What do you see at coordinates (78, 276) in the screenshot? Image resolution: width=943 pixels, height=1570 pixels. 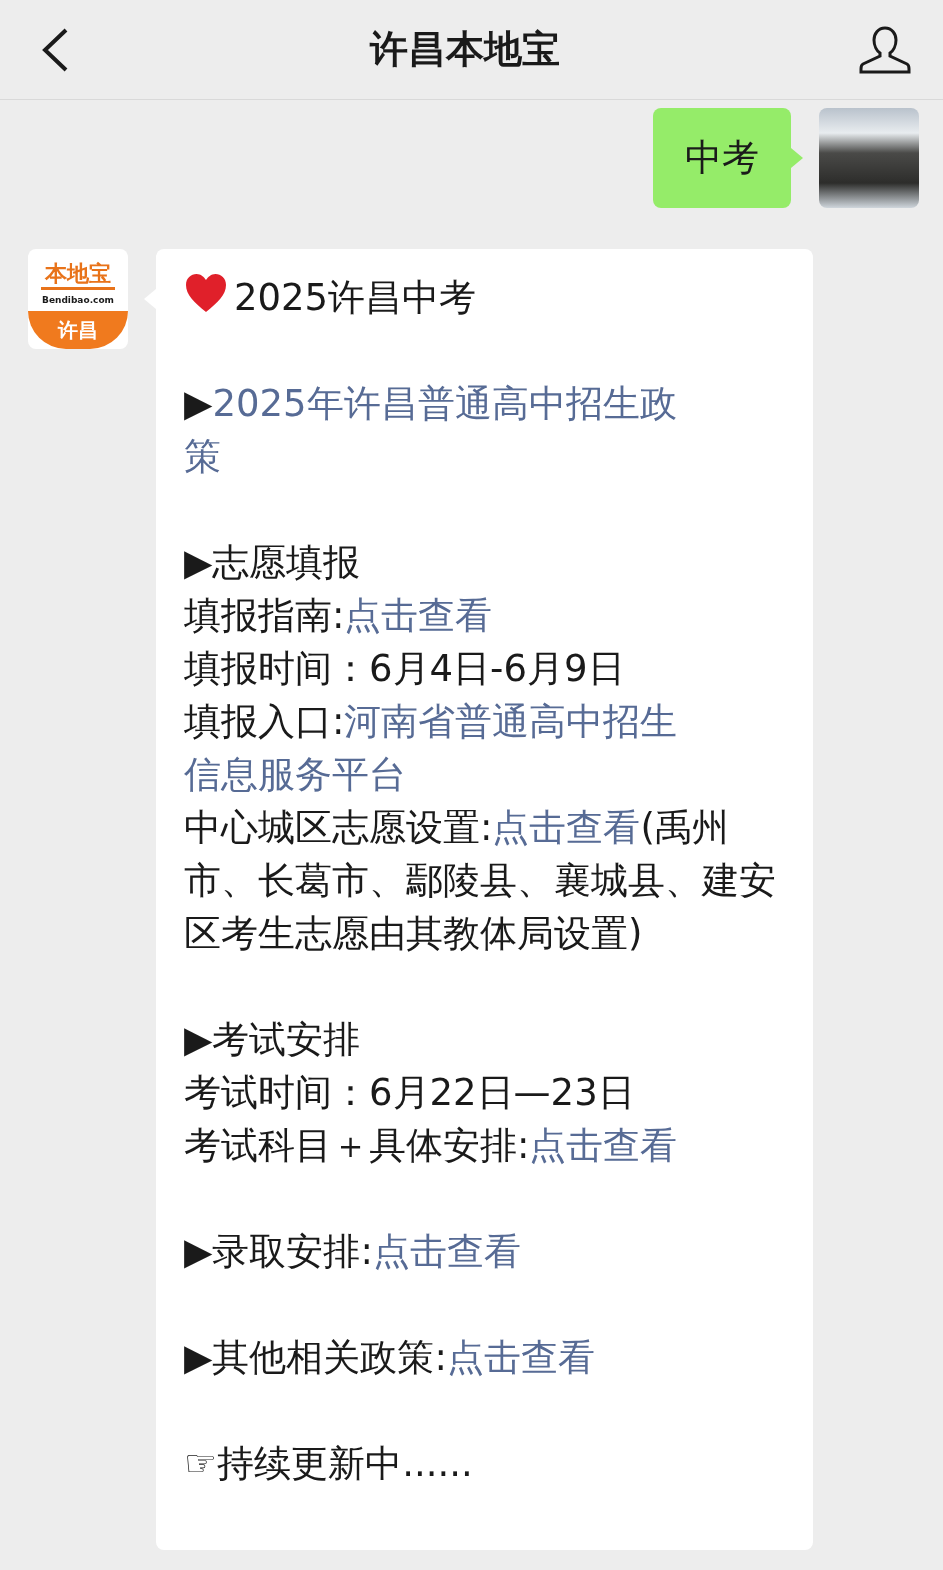 I see `logo-text: 本地宝` at bounding box center [78, 276].